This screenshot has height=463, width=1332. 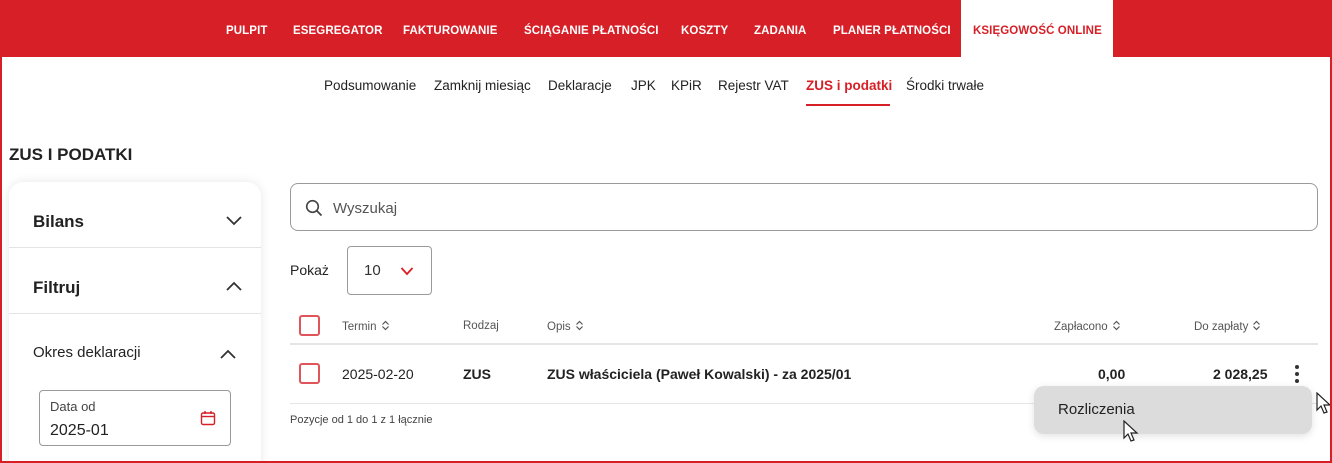 What do you see at coordinates (135, 215) in the screenshot?
I see `bilans-section: Bilans` at bounding box center [135, 215].